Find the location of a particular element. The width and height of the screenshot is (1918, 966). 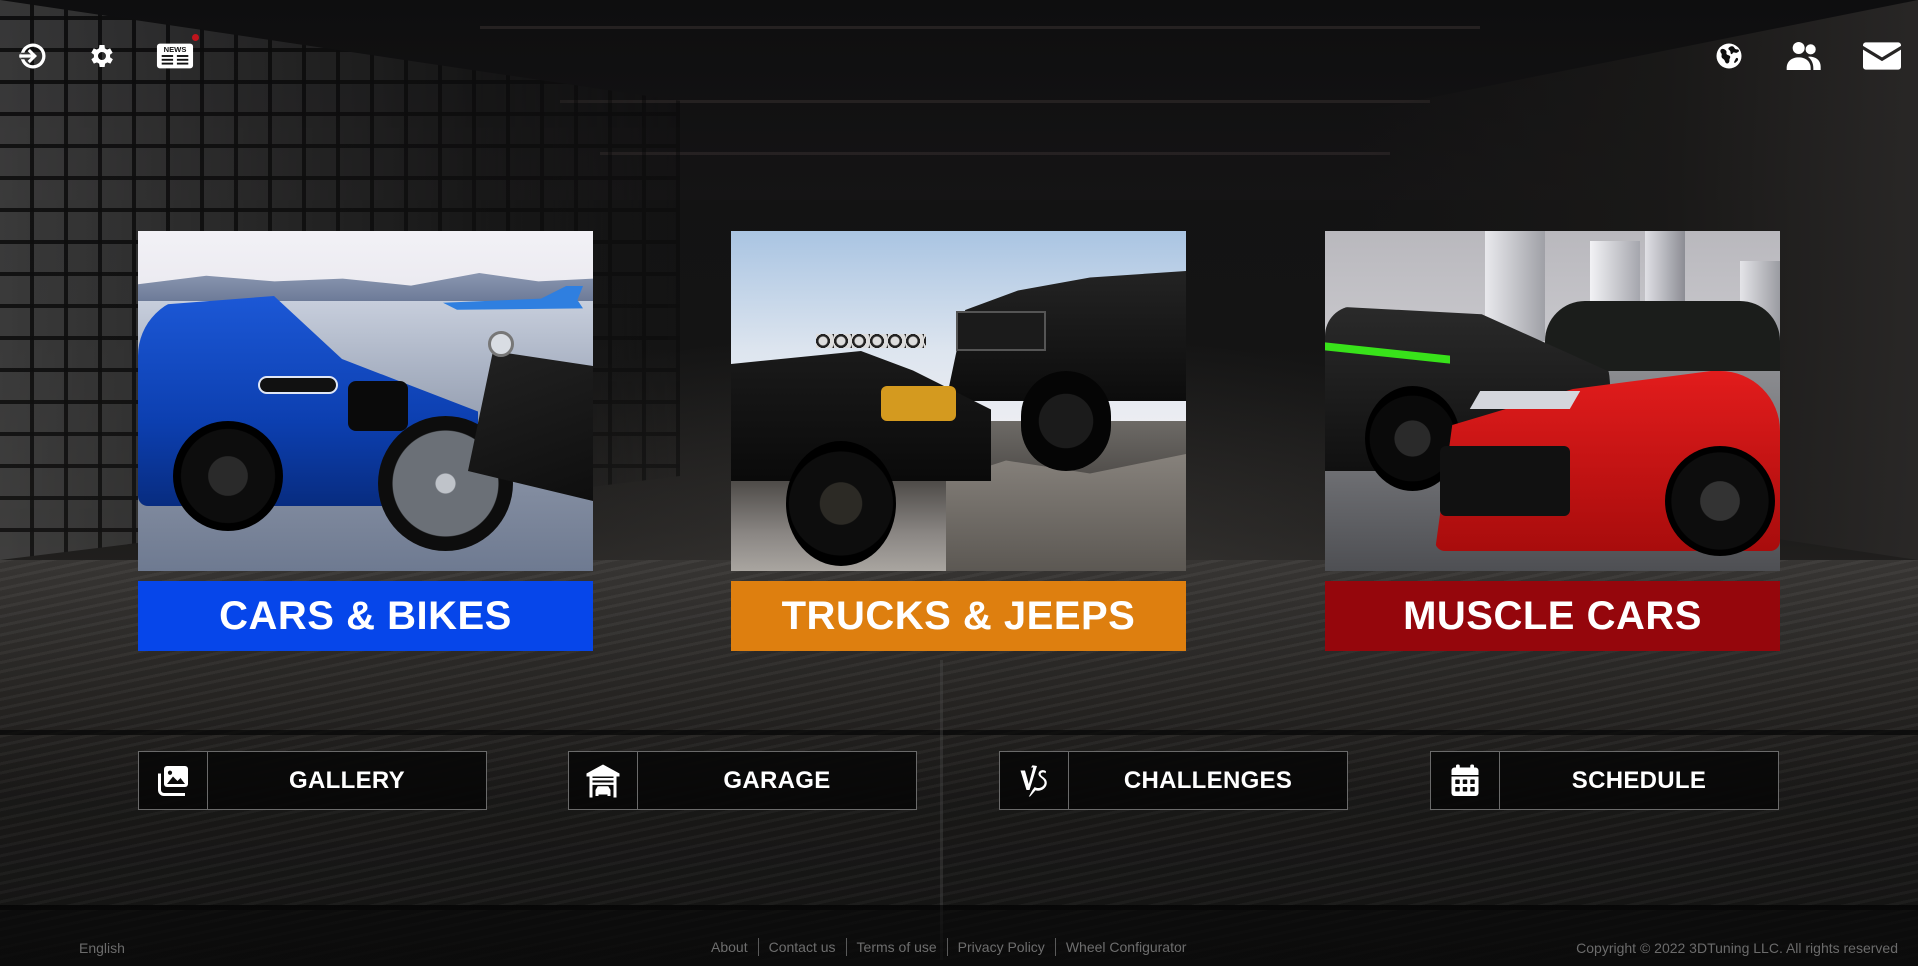

challenges-button: CHALLENGES is located at coordinates (1173, 780).